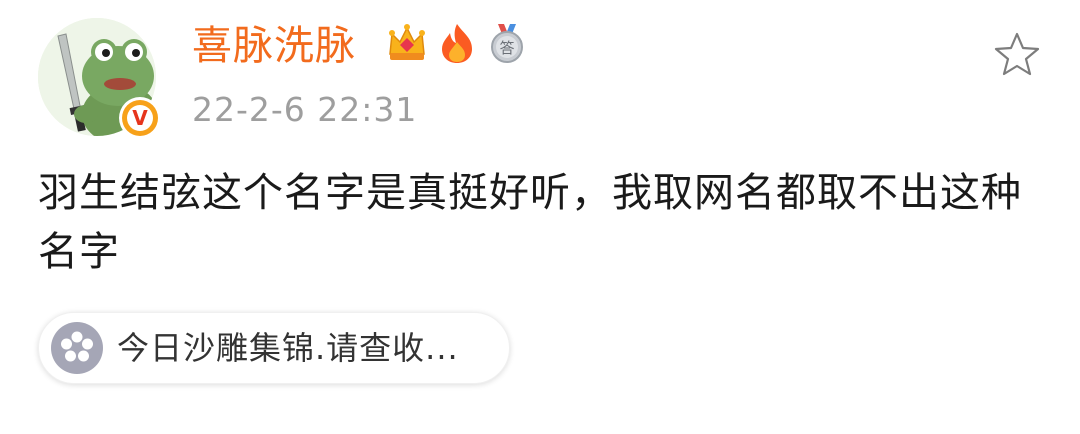  Describe the element at coordinates (77, 348) in the screenshot. I see `flower-topic-icon` at that location.